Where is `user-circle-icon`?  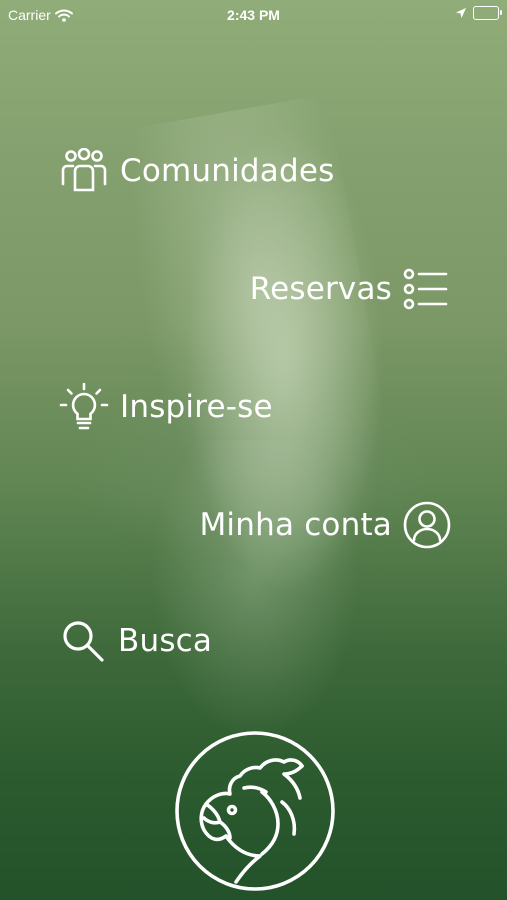
user-circle-icon is located at coordinates (427, 525).